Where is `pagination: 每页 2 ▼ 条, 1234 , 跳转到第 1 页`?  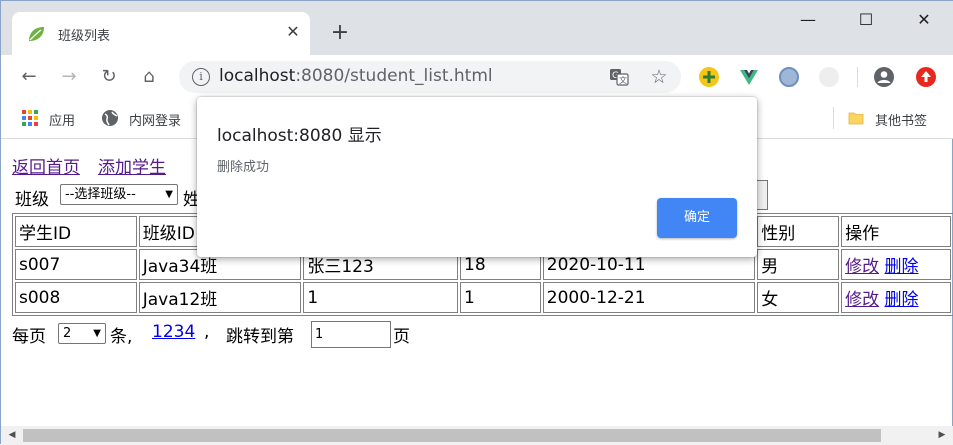
pagination: 每页 2 ▼ 条, 1234 , 跳转到第 1 页 is located at coordinates (262, 336).